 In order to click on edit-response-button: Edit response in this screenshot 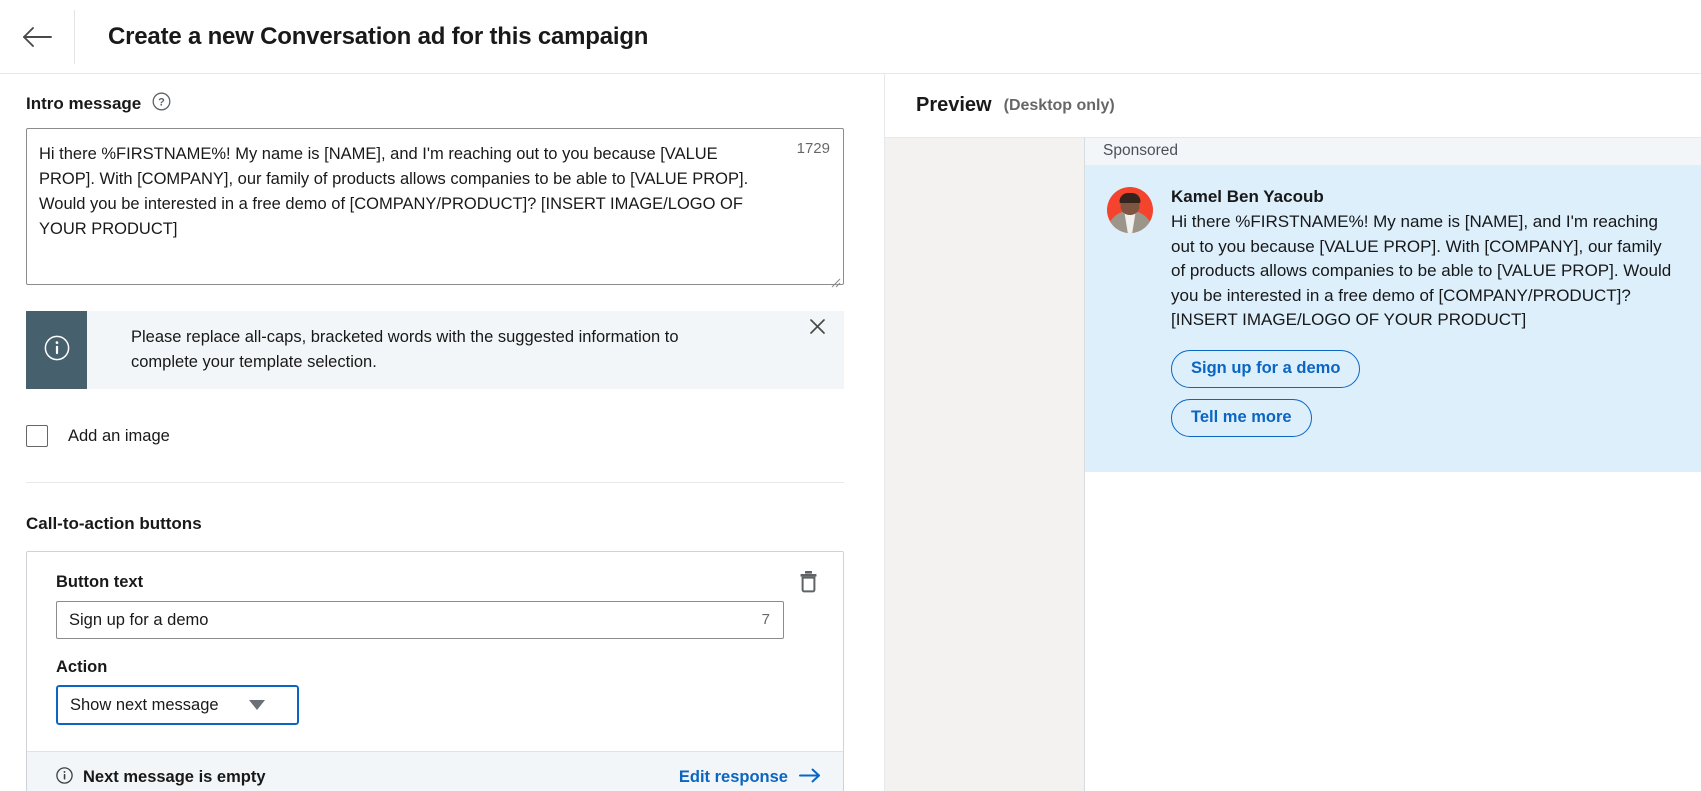, I will do `click(750, 778)`.